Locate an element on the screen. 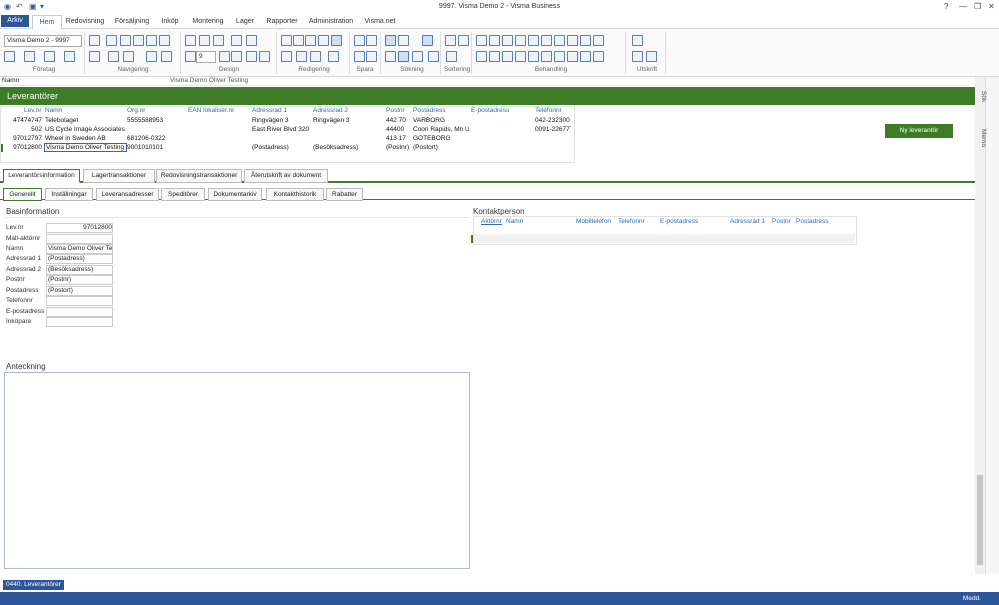 The height and width of the screenshot is (605, 999). col-header-namn: Namn is located at coordinates (53, 110).